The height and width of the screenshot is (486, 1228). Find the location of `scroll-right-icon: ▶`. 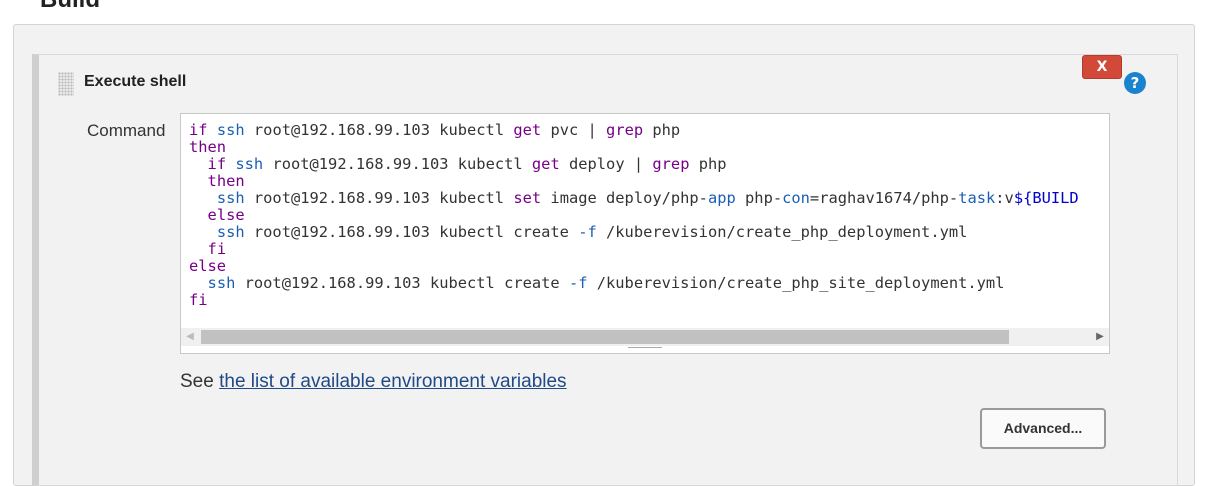

scroll-right-icon: ▶ is located at coordinates (1100, 337).